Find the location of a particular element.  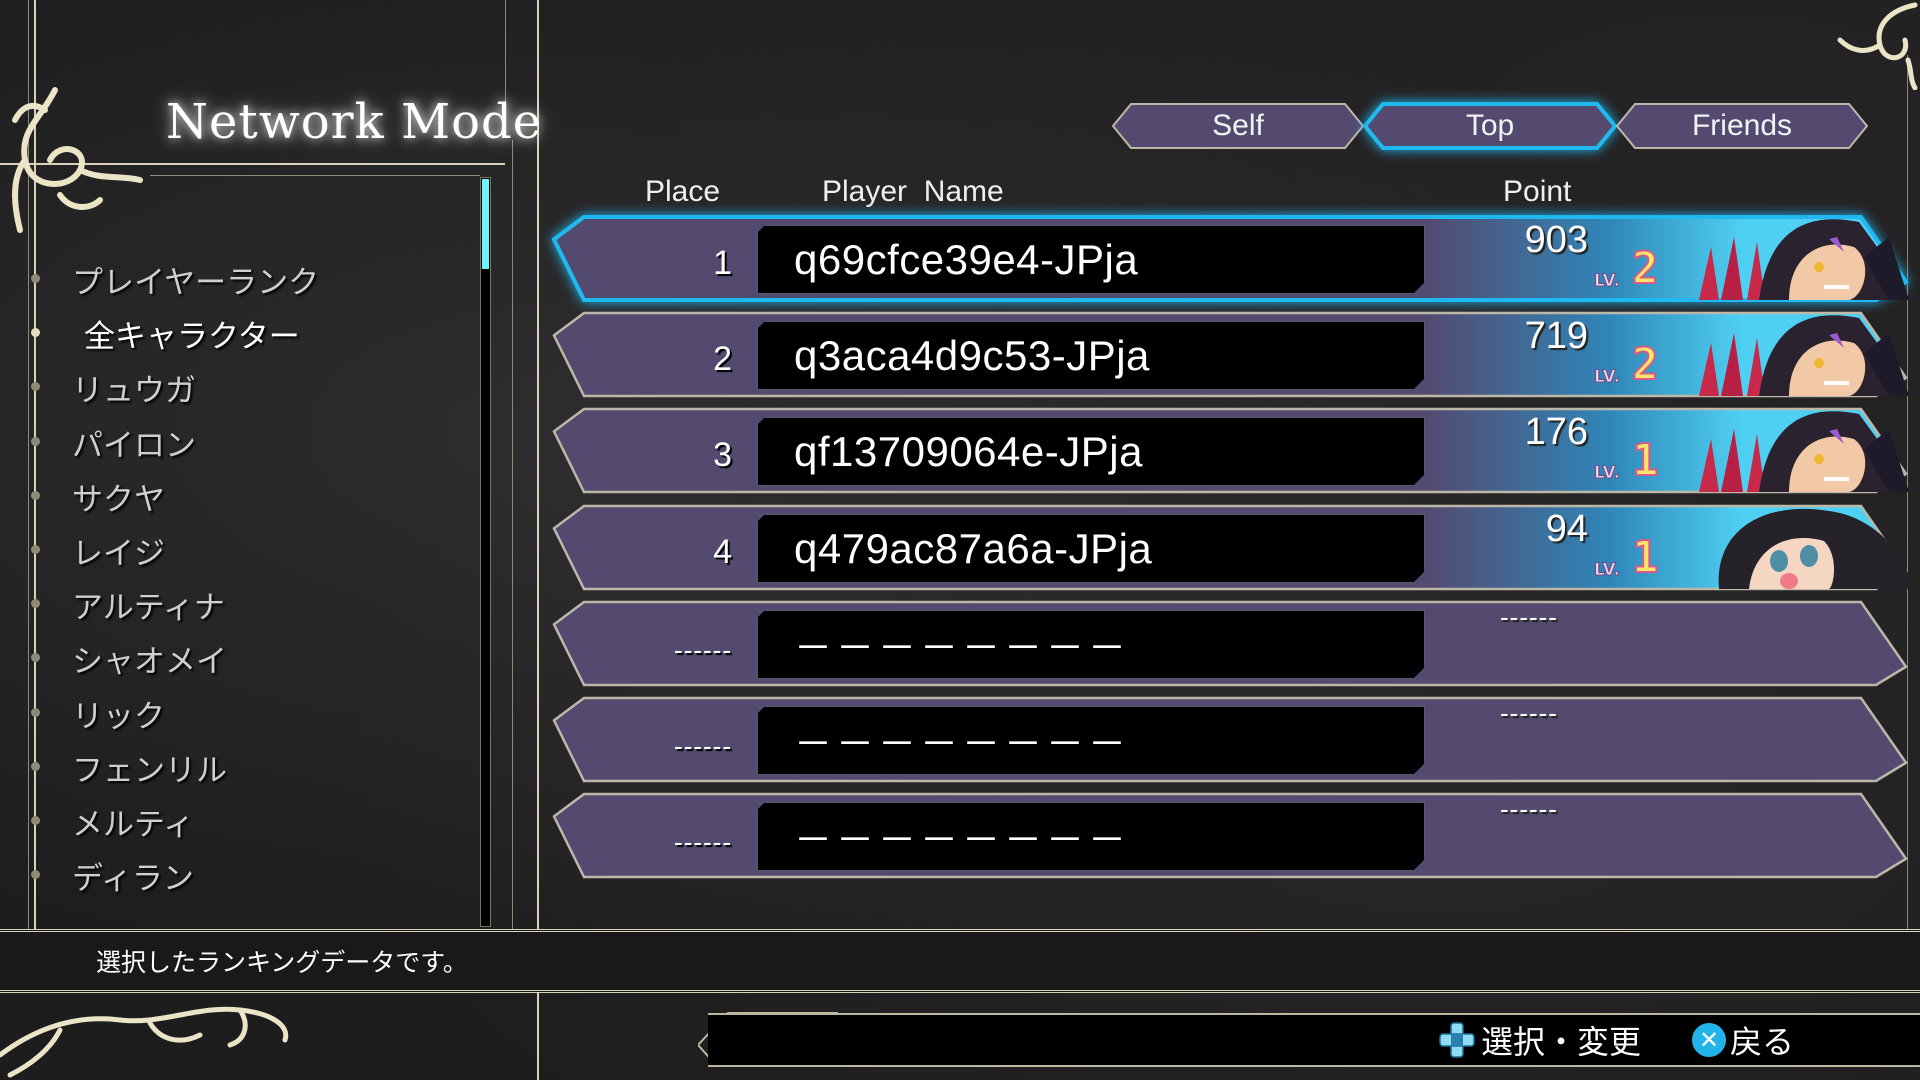

row-points: 903 is located at coordinates (1556, 240).